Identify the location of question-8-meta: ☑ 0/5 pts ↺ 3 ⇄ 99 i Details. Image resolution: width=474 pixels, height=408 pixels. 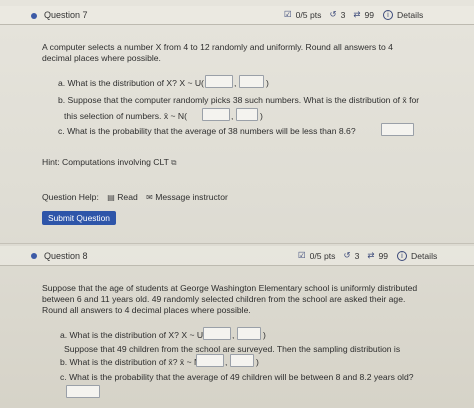
(367, 256).